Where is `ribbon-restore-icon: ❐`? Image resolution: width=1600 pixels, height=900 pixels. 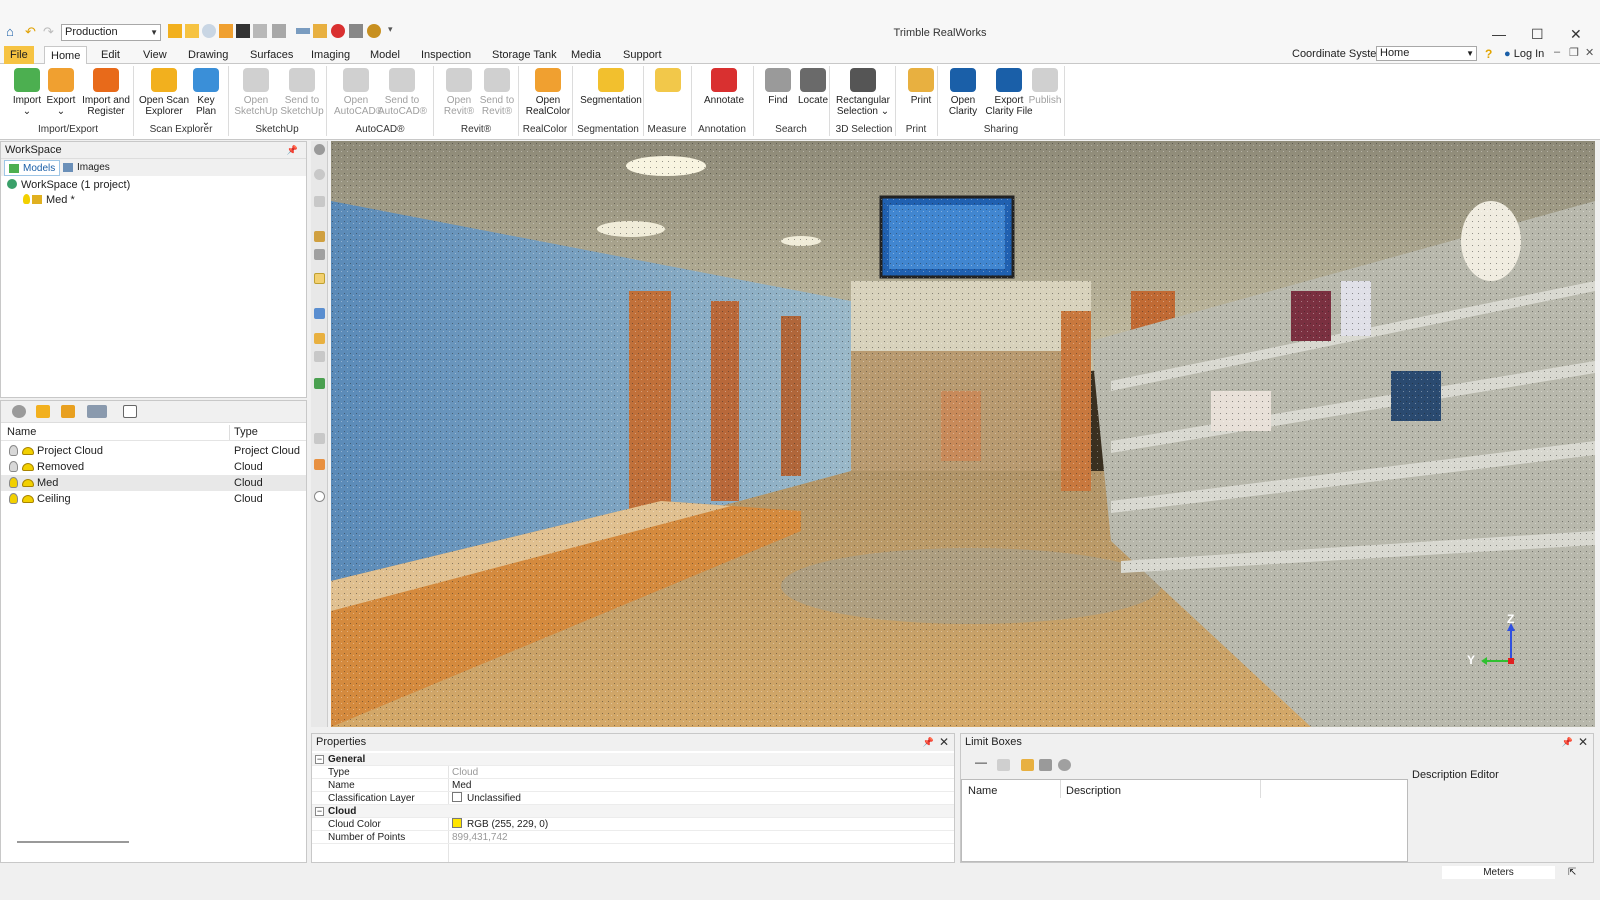
ribbon-restore-icon: ❐ is located at coordinates (1574, 52).